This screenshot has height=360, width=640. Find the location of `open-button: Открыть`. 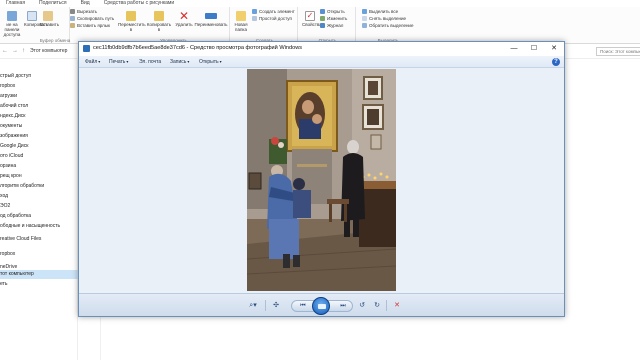

open-button: Открыть is located at coordinates (332, 12).